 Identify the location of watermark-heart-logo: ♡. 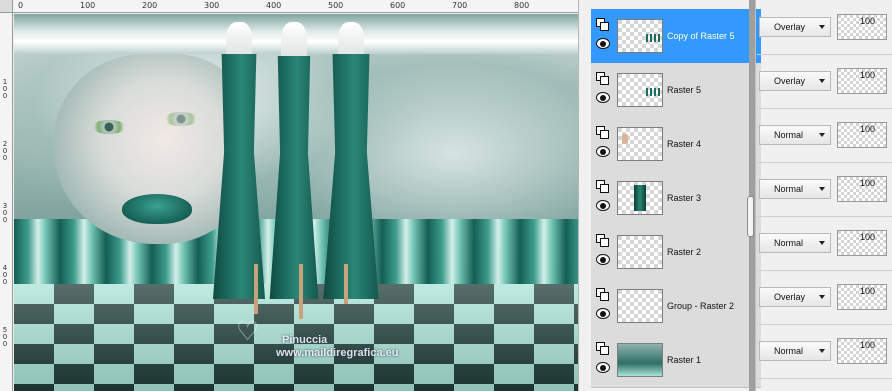
(248, 332).